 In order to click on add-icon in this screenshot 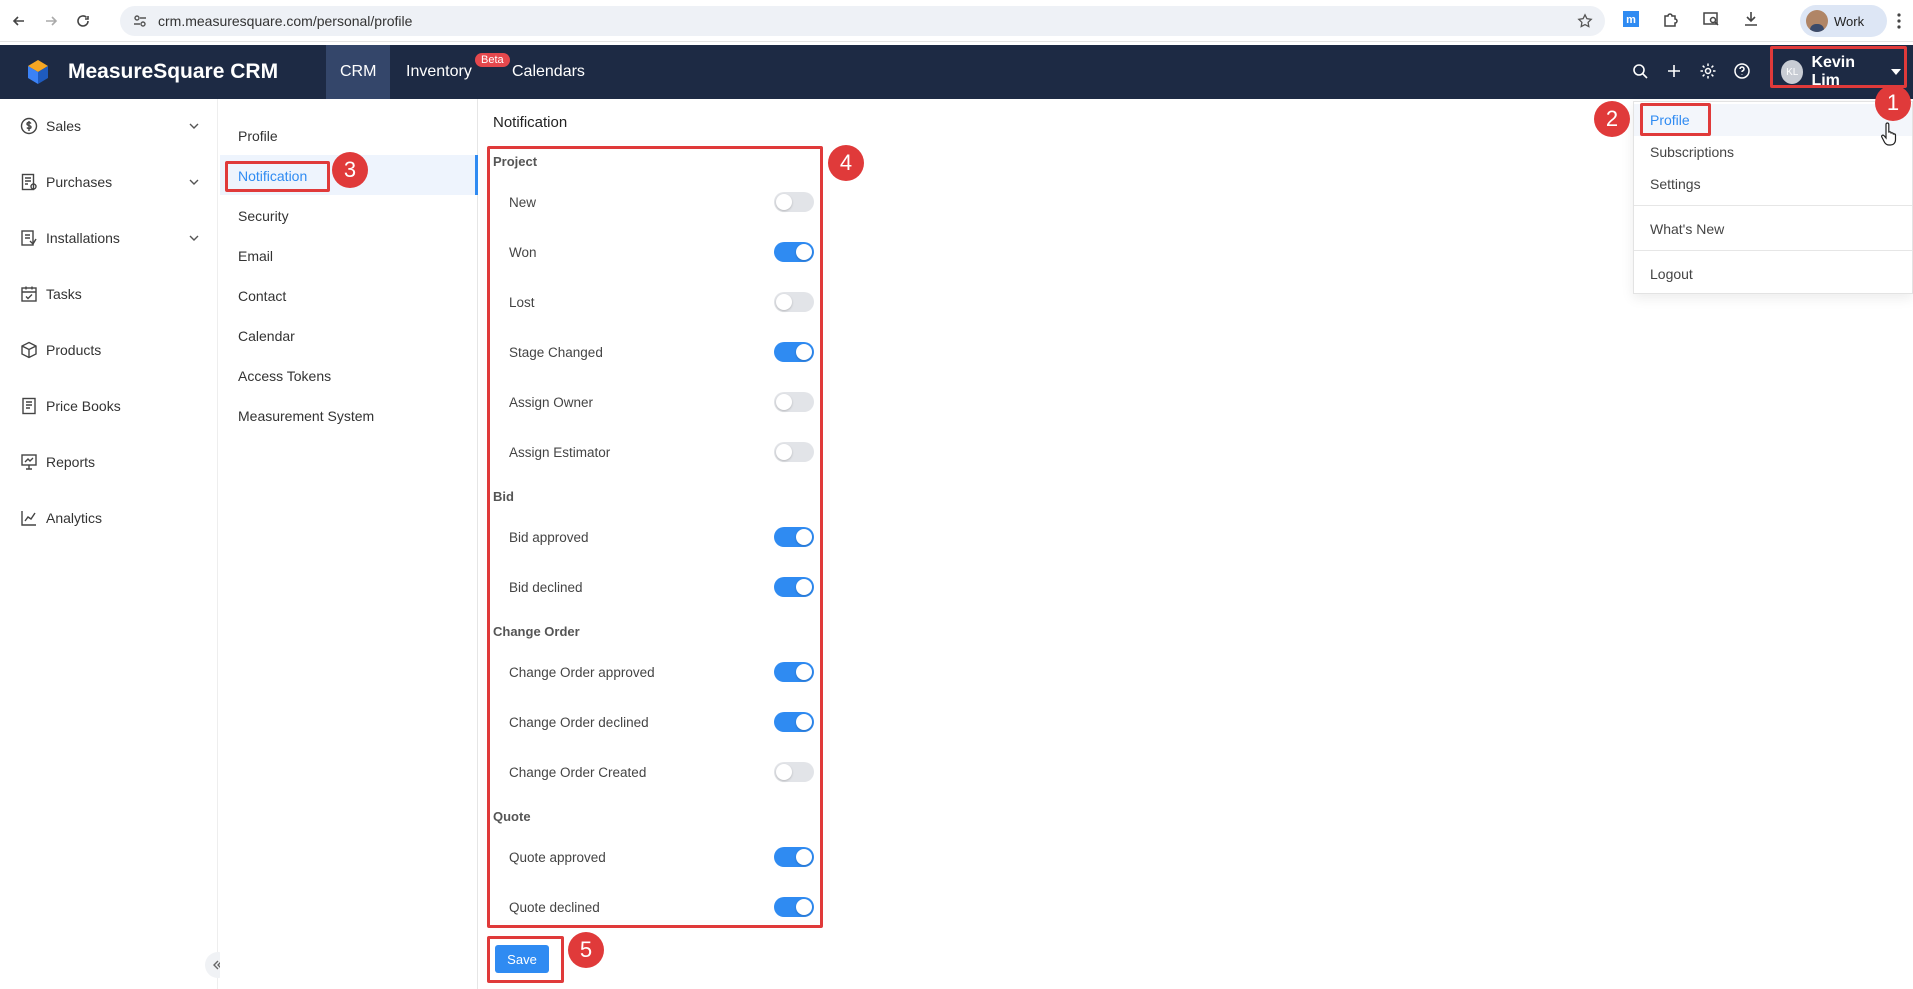, I will do `click(1674, 71)`.